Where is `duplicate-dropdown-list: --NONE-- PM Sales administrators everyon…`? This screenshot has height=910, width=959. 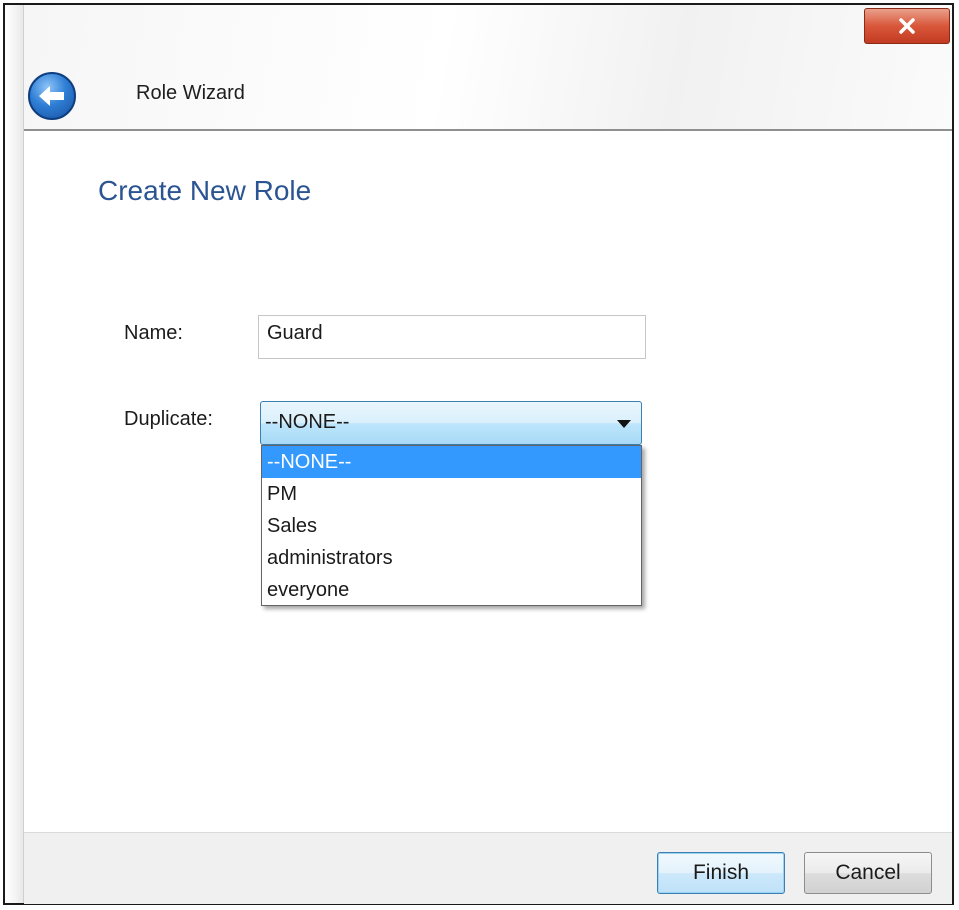
duplicate-dropdown-list: --NONE-- PM Sales administrators everyon… is located at coordinates (451, 525).